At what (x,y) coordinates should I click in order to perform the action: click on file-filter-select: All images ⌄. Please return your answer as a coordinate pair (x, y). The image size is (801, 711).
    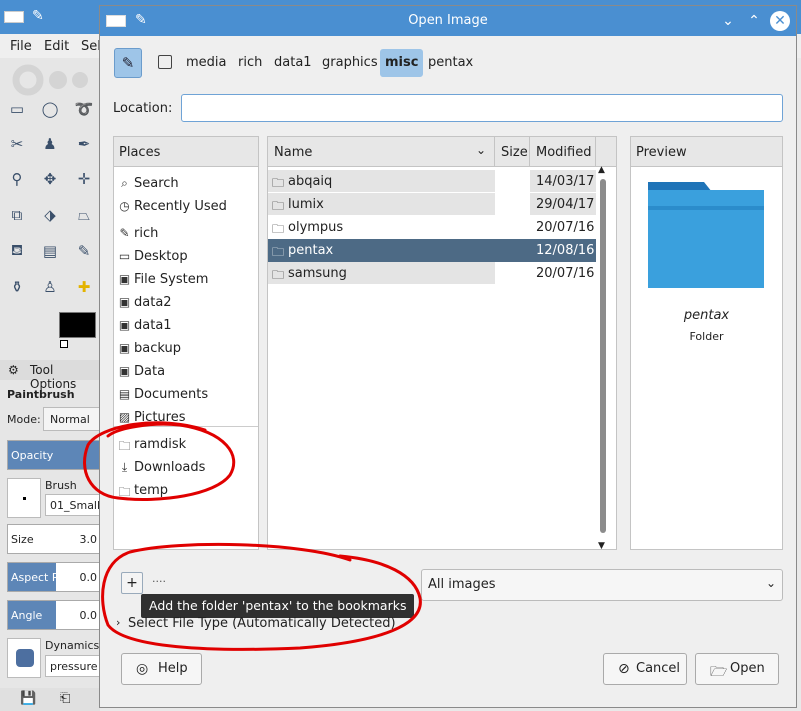
    Looking at the image, I should click on (602, 585).